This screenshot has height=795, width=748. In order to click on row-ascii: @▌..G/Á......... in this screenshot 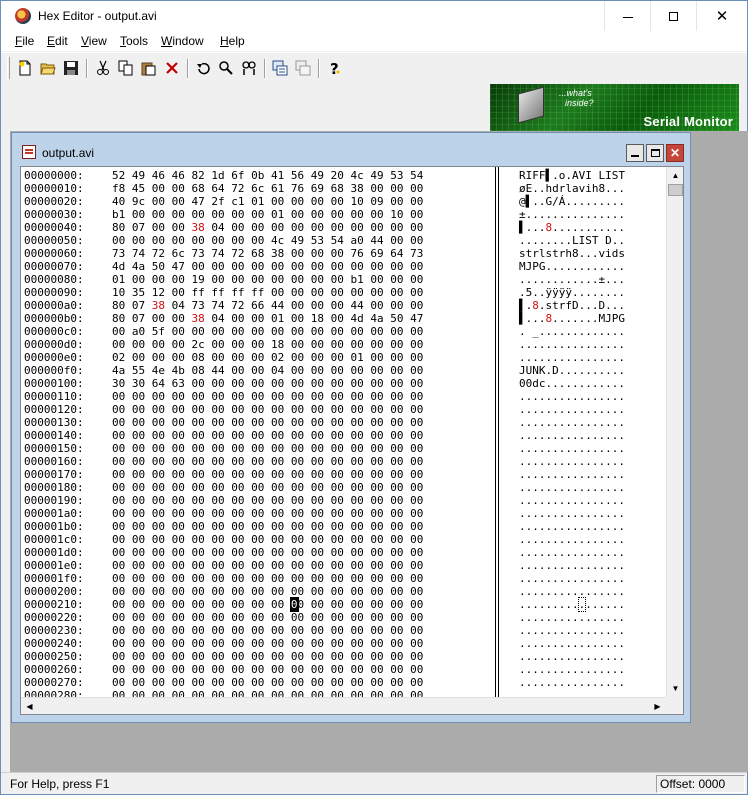, I will do `click(572, 201)`.